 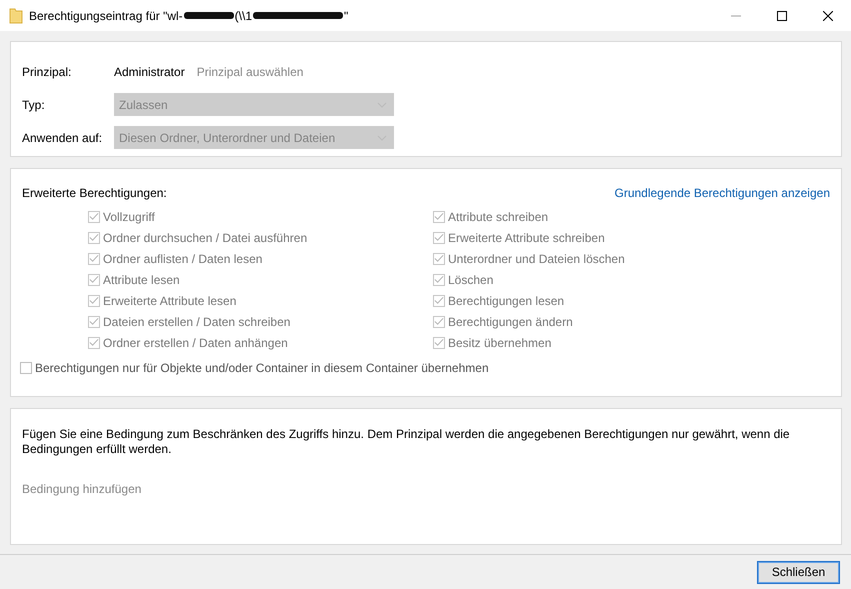 What do you see at coordinates (782, 15) in the screenshot?
I see `maximize-icon` at bounding box center [782, 15].